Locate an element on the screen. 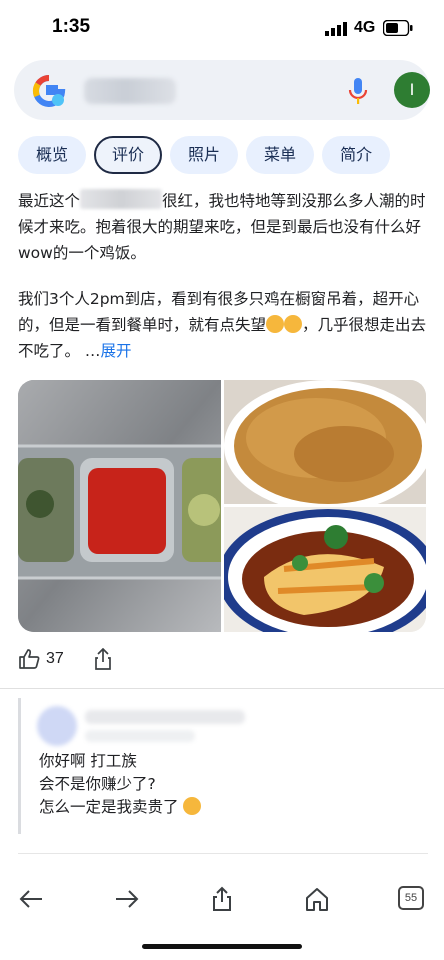 The image size is (444, 960). back-arrow-icon is located at coordinates (31, 899).